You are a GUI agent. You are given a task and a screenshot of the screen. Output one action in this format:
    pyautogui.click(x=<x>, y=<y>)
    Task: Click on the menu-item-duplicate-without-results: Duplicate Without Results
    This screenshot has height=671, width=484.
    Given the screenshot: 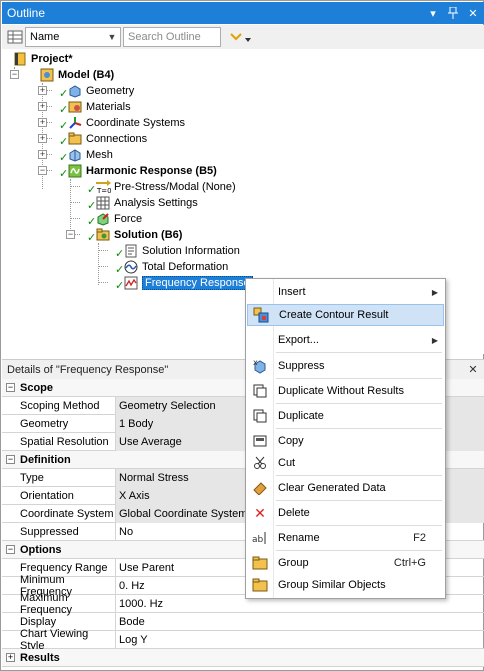 What is the action you would take?
    pyautogui.click(x=345, y=391)
    